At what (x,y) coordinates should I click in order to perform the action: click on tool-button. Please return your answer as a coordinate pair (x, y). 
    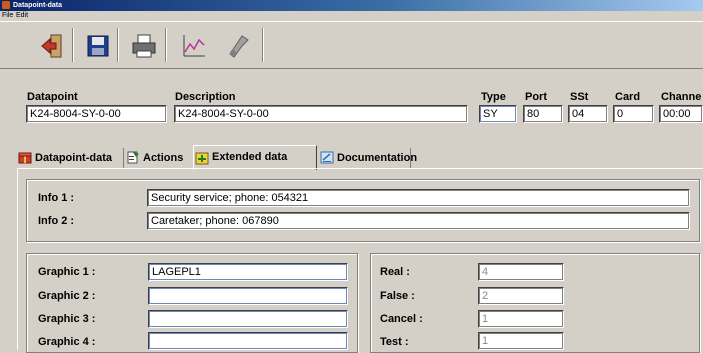
    Looking at the image, I should click on (238, 46).